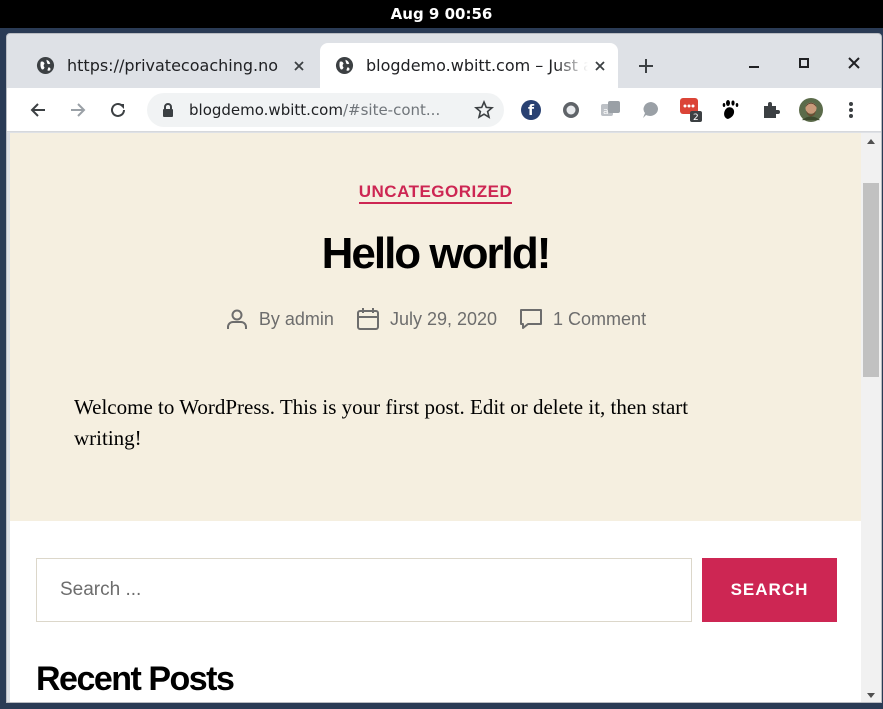  I want to click on reload-button, so click(118, 110).